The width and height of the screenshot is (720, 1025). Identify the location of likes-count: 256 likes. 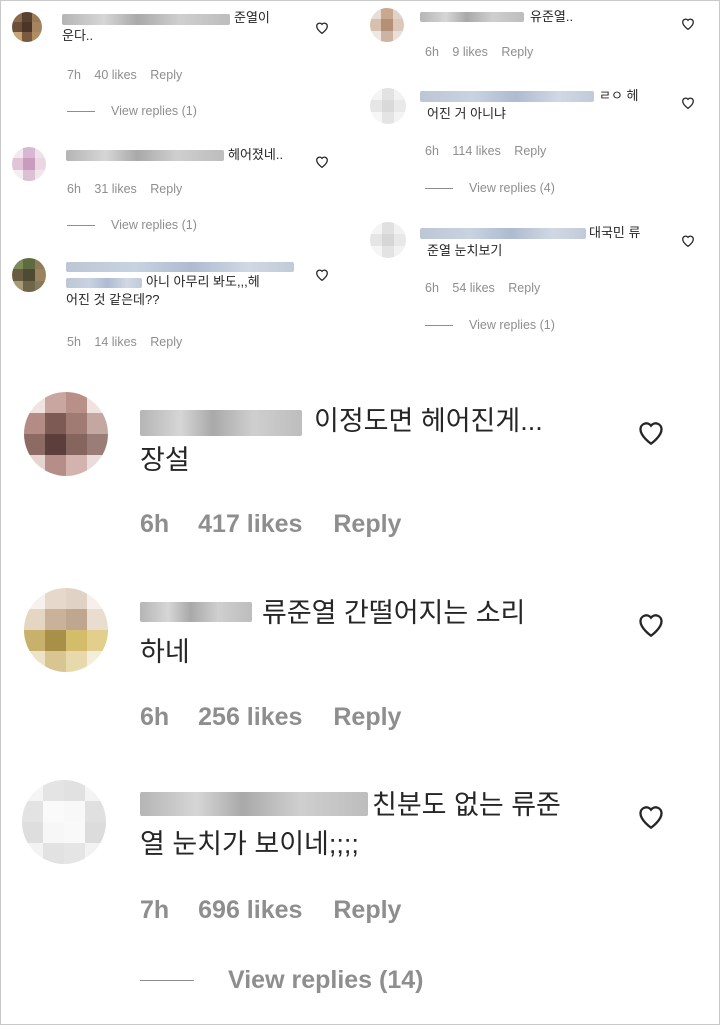
(250, 717).